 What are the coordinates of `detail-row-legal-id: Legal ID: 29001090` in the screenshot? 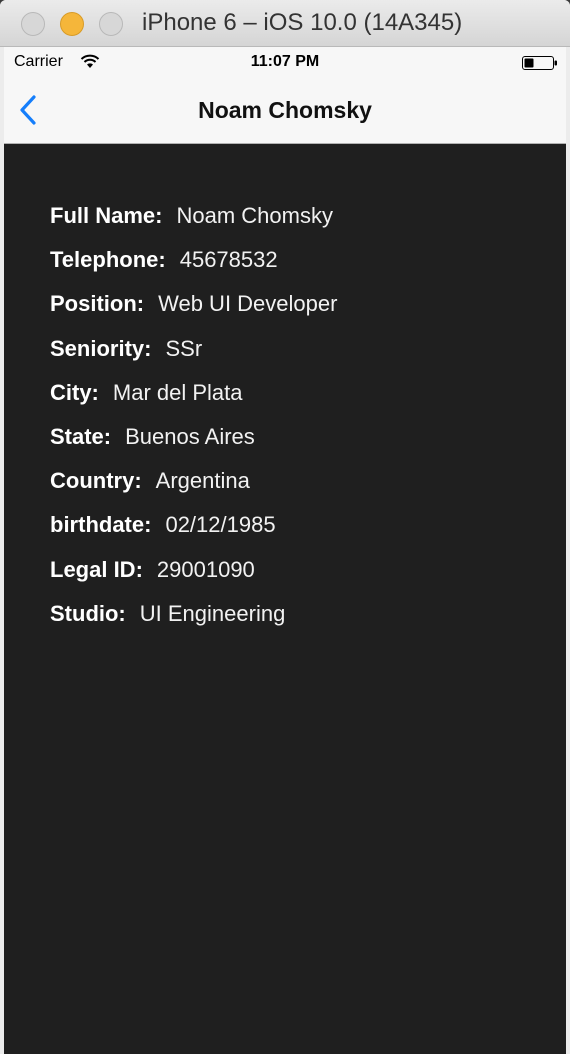 It's located at (193, 577).